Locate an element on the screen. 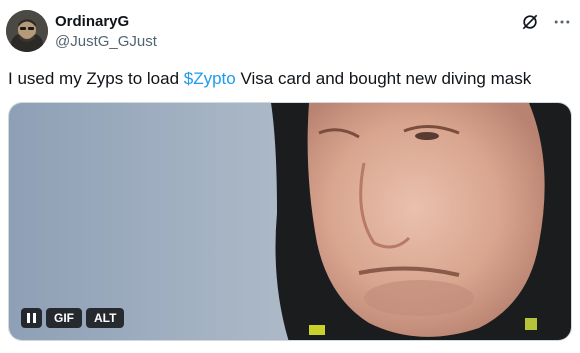 The width and height of the screenshot is (580, 353). avatar is located at coordinates (27, 31).